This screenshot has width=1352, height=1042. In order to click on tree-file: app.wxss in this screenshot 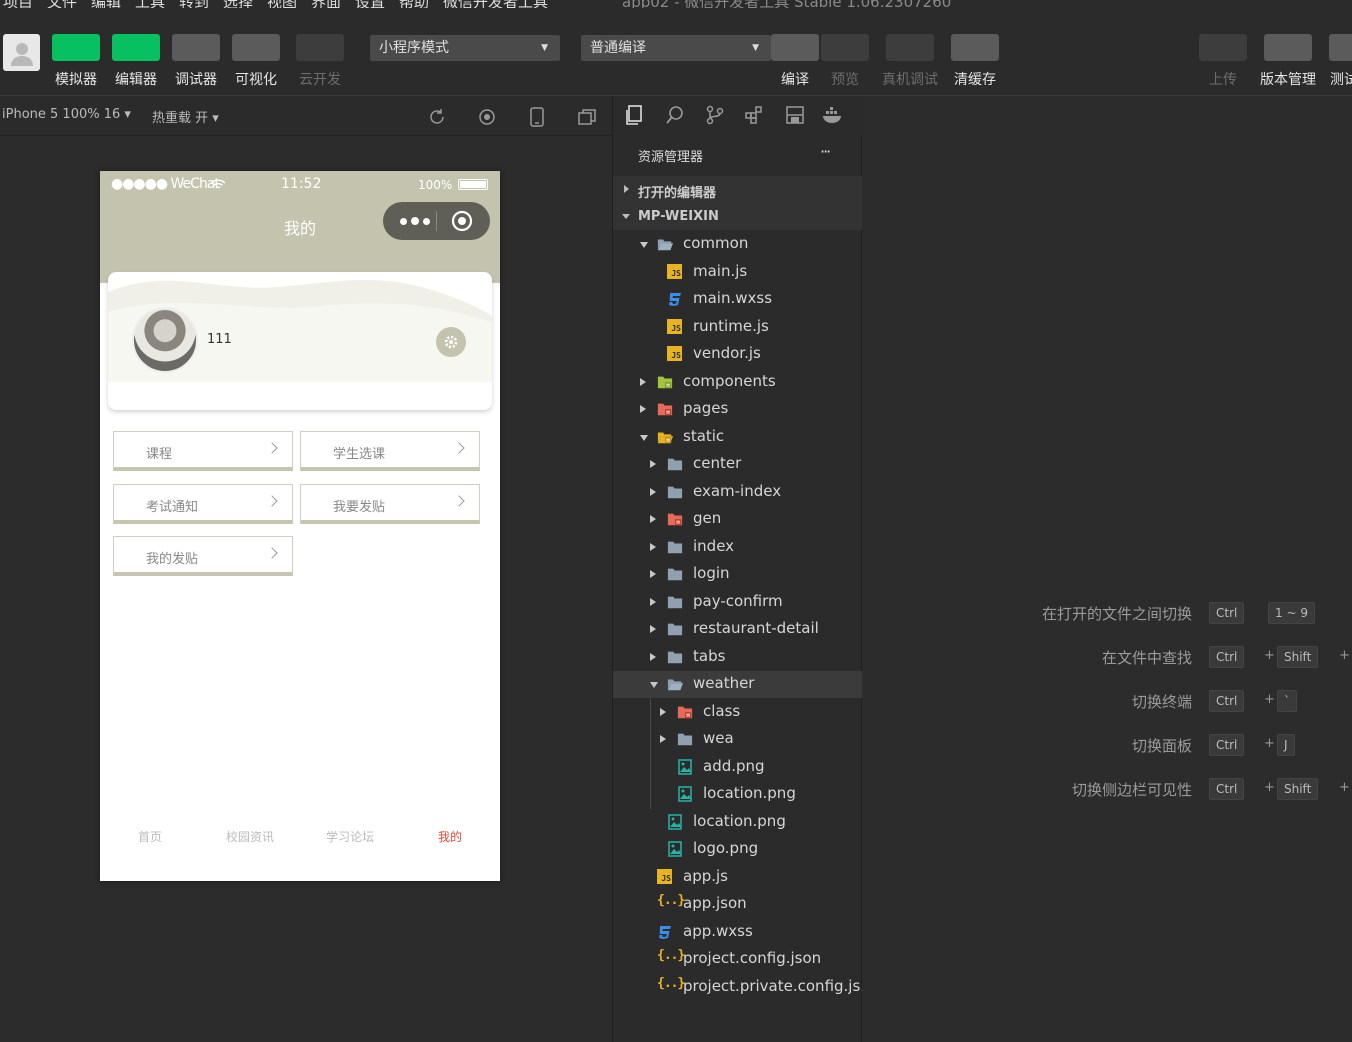, I will do `click(737, 932)`.